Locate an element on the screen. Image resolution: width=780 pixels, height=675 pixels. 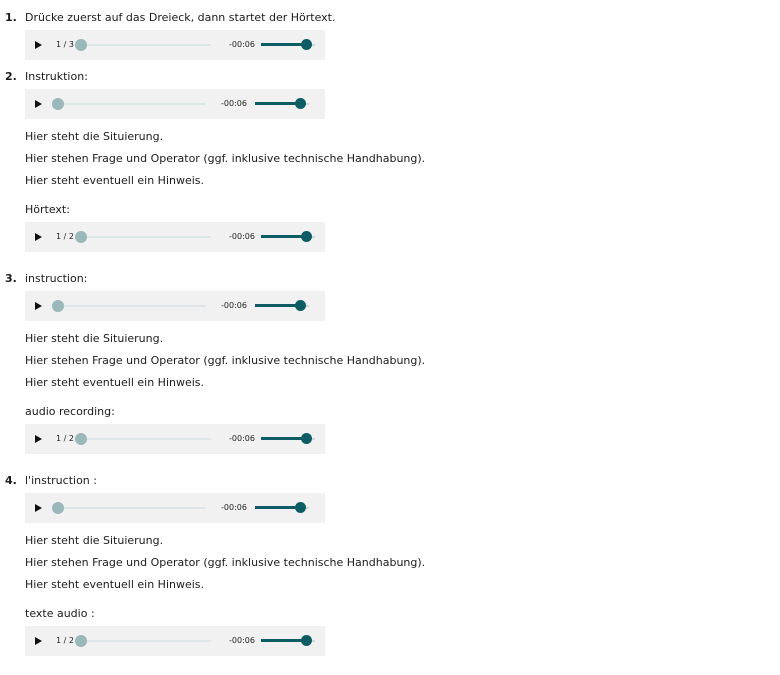
audio-player: 1 / 3 -00:06 is located at coordinates (175, 45).